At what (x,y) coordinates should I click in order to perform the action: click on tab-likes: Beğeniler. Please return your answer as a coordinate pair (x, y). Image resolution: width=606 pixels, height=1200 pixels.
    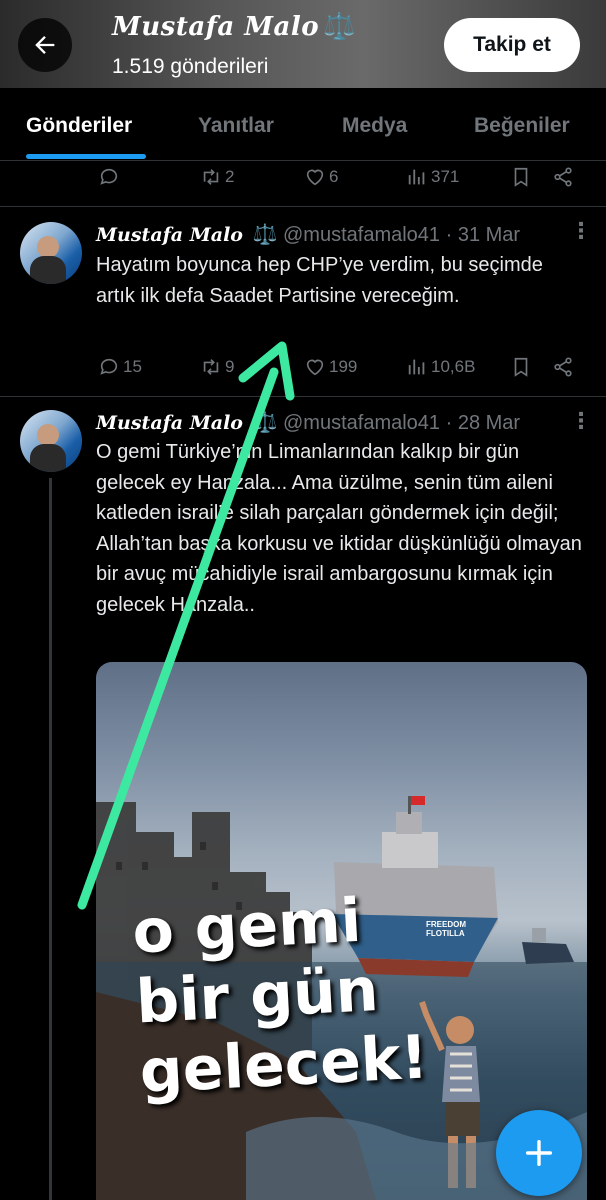
    Looking at the image, I should click on (522, 126).